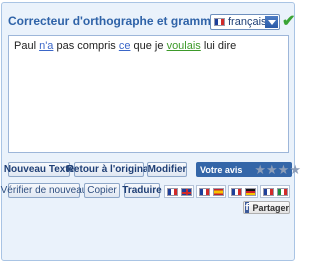  I want to click on grammar-suggestion-word: voulais, so click(184, 46).